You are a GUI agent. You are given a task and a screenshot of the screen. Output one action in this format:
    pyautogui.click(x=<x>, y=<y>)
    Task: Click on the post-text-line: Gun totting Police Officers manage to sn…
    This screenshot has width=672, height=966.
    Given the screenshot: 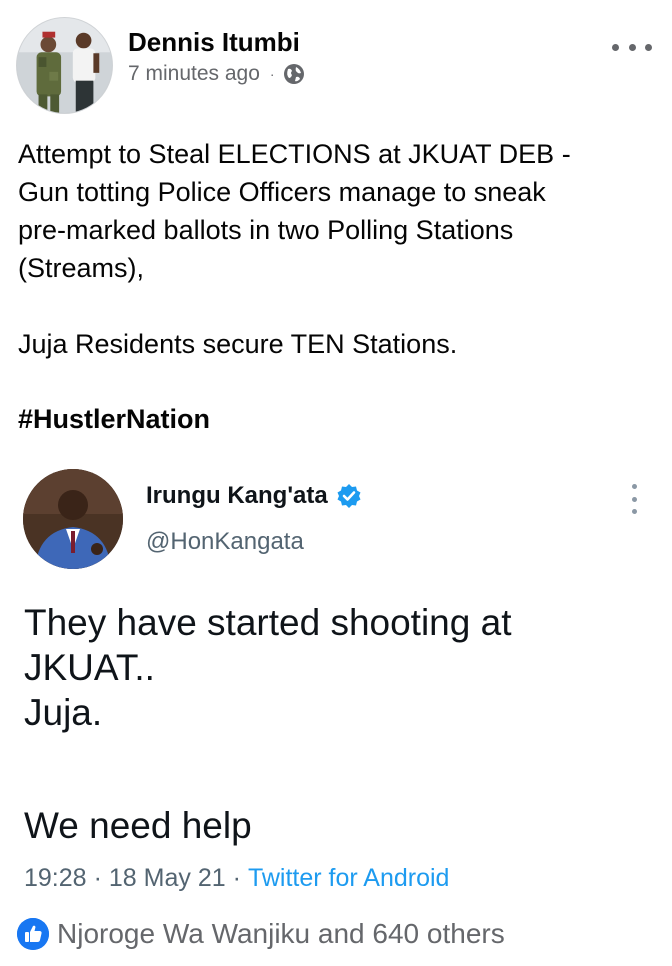 What is the action you would take?
    pyautogui.click(x=282, y=192)
    